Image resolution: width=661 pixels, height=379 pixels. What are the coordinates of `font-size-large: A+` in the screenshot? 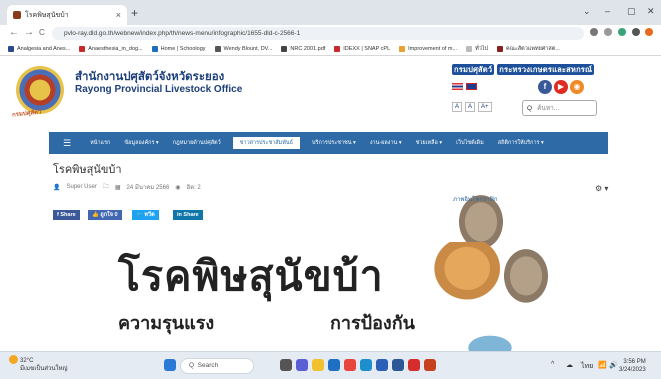 It's located at (485, 107).